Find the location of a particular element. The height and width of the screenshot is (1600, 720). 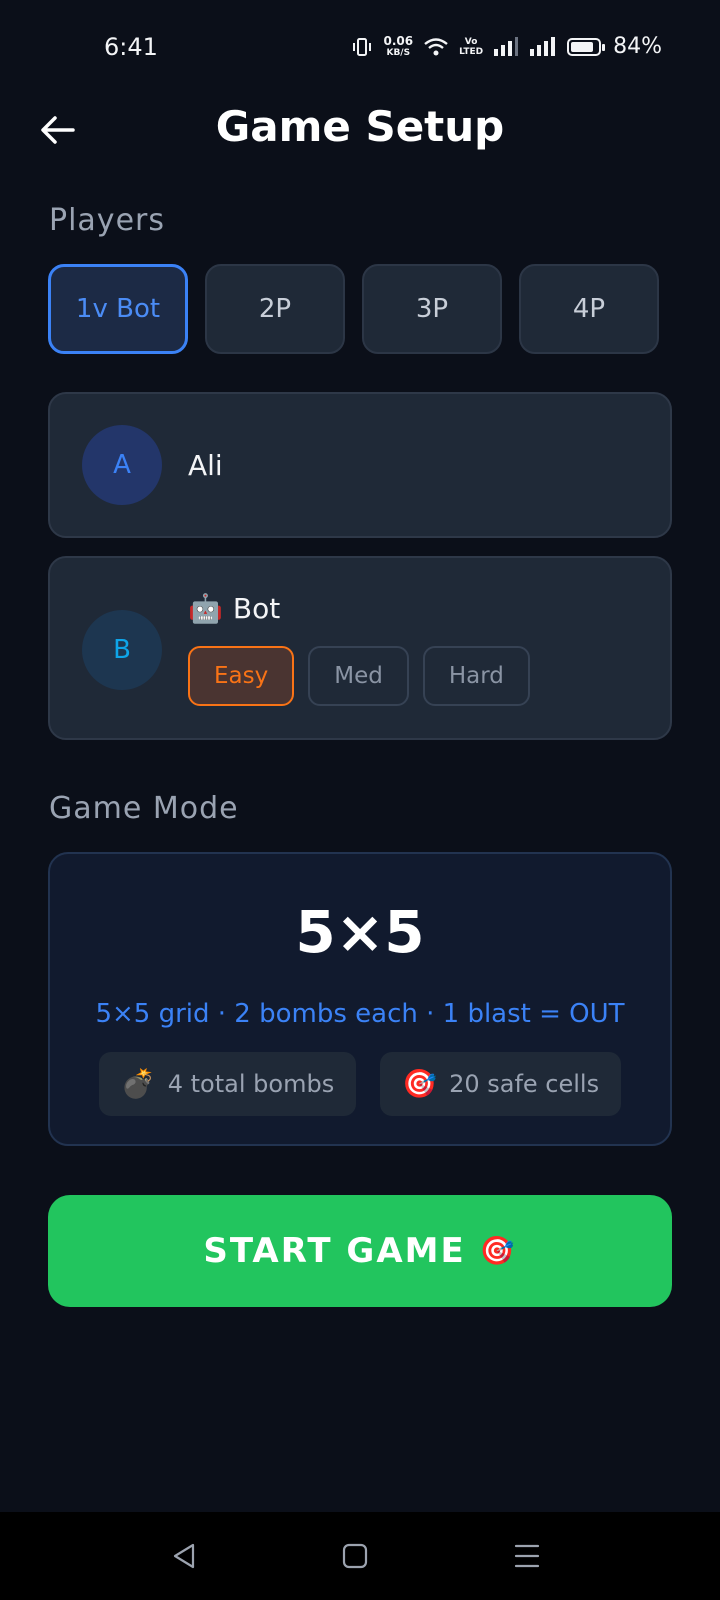

nav-menu-button is located at coordinates (527, 1556).